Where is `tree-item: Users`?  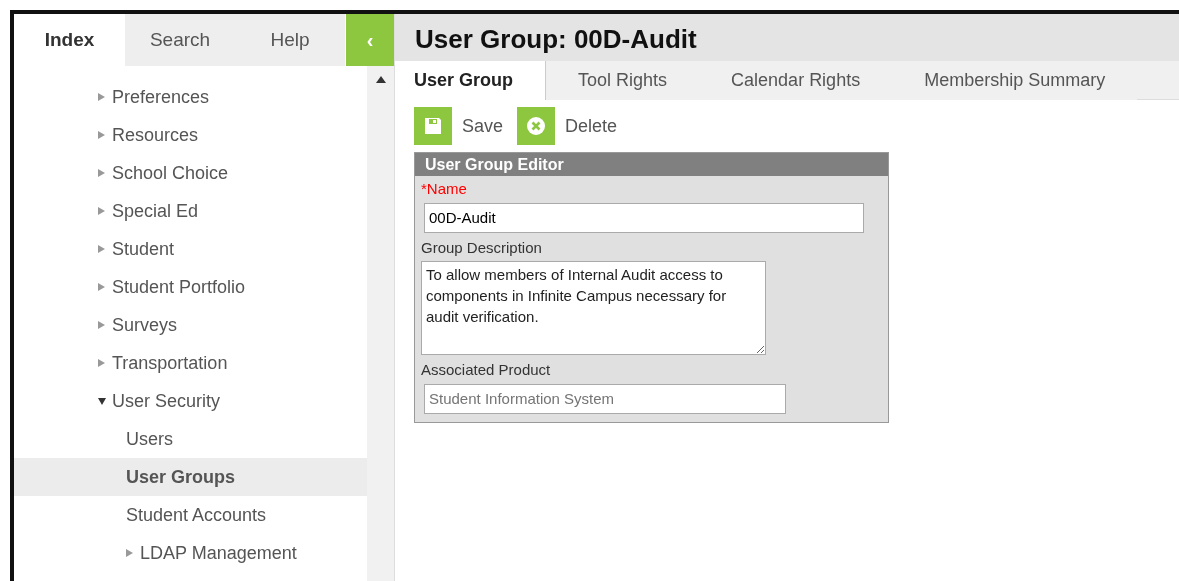
tree-item: Users is located at coordinates (190, 439).